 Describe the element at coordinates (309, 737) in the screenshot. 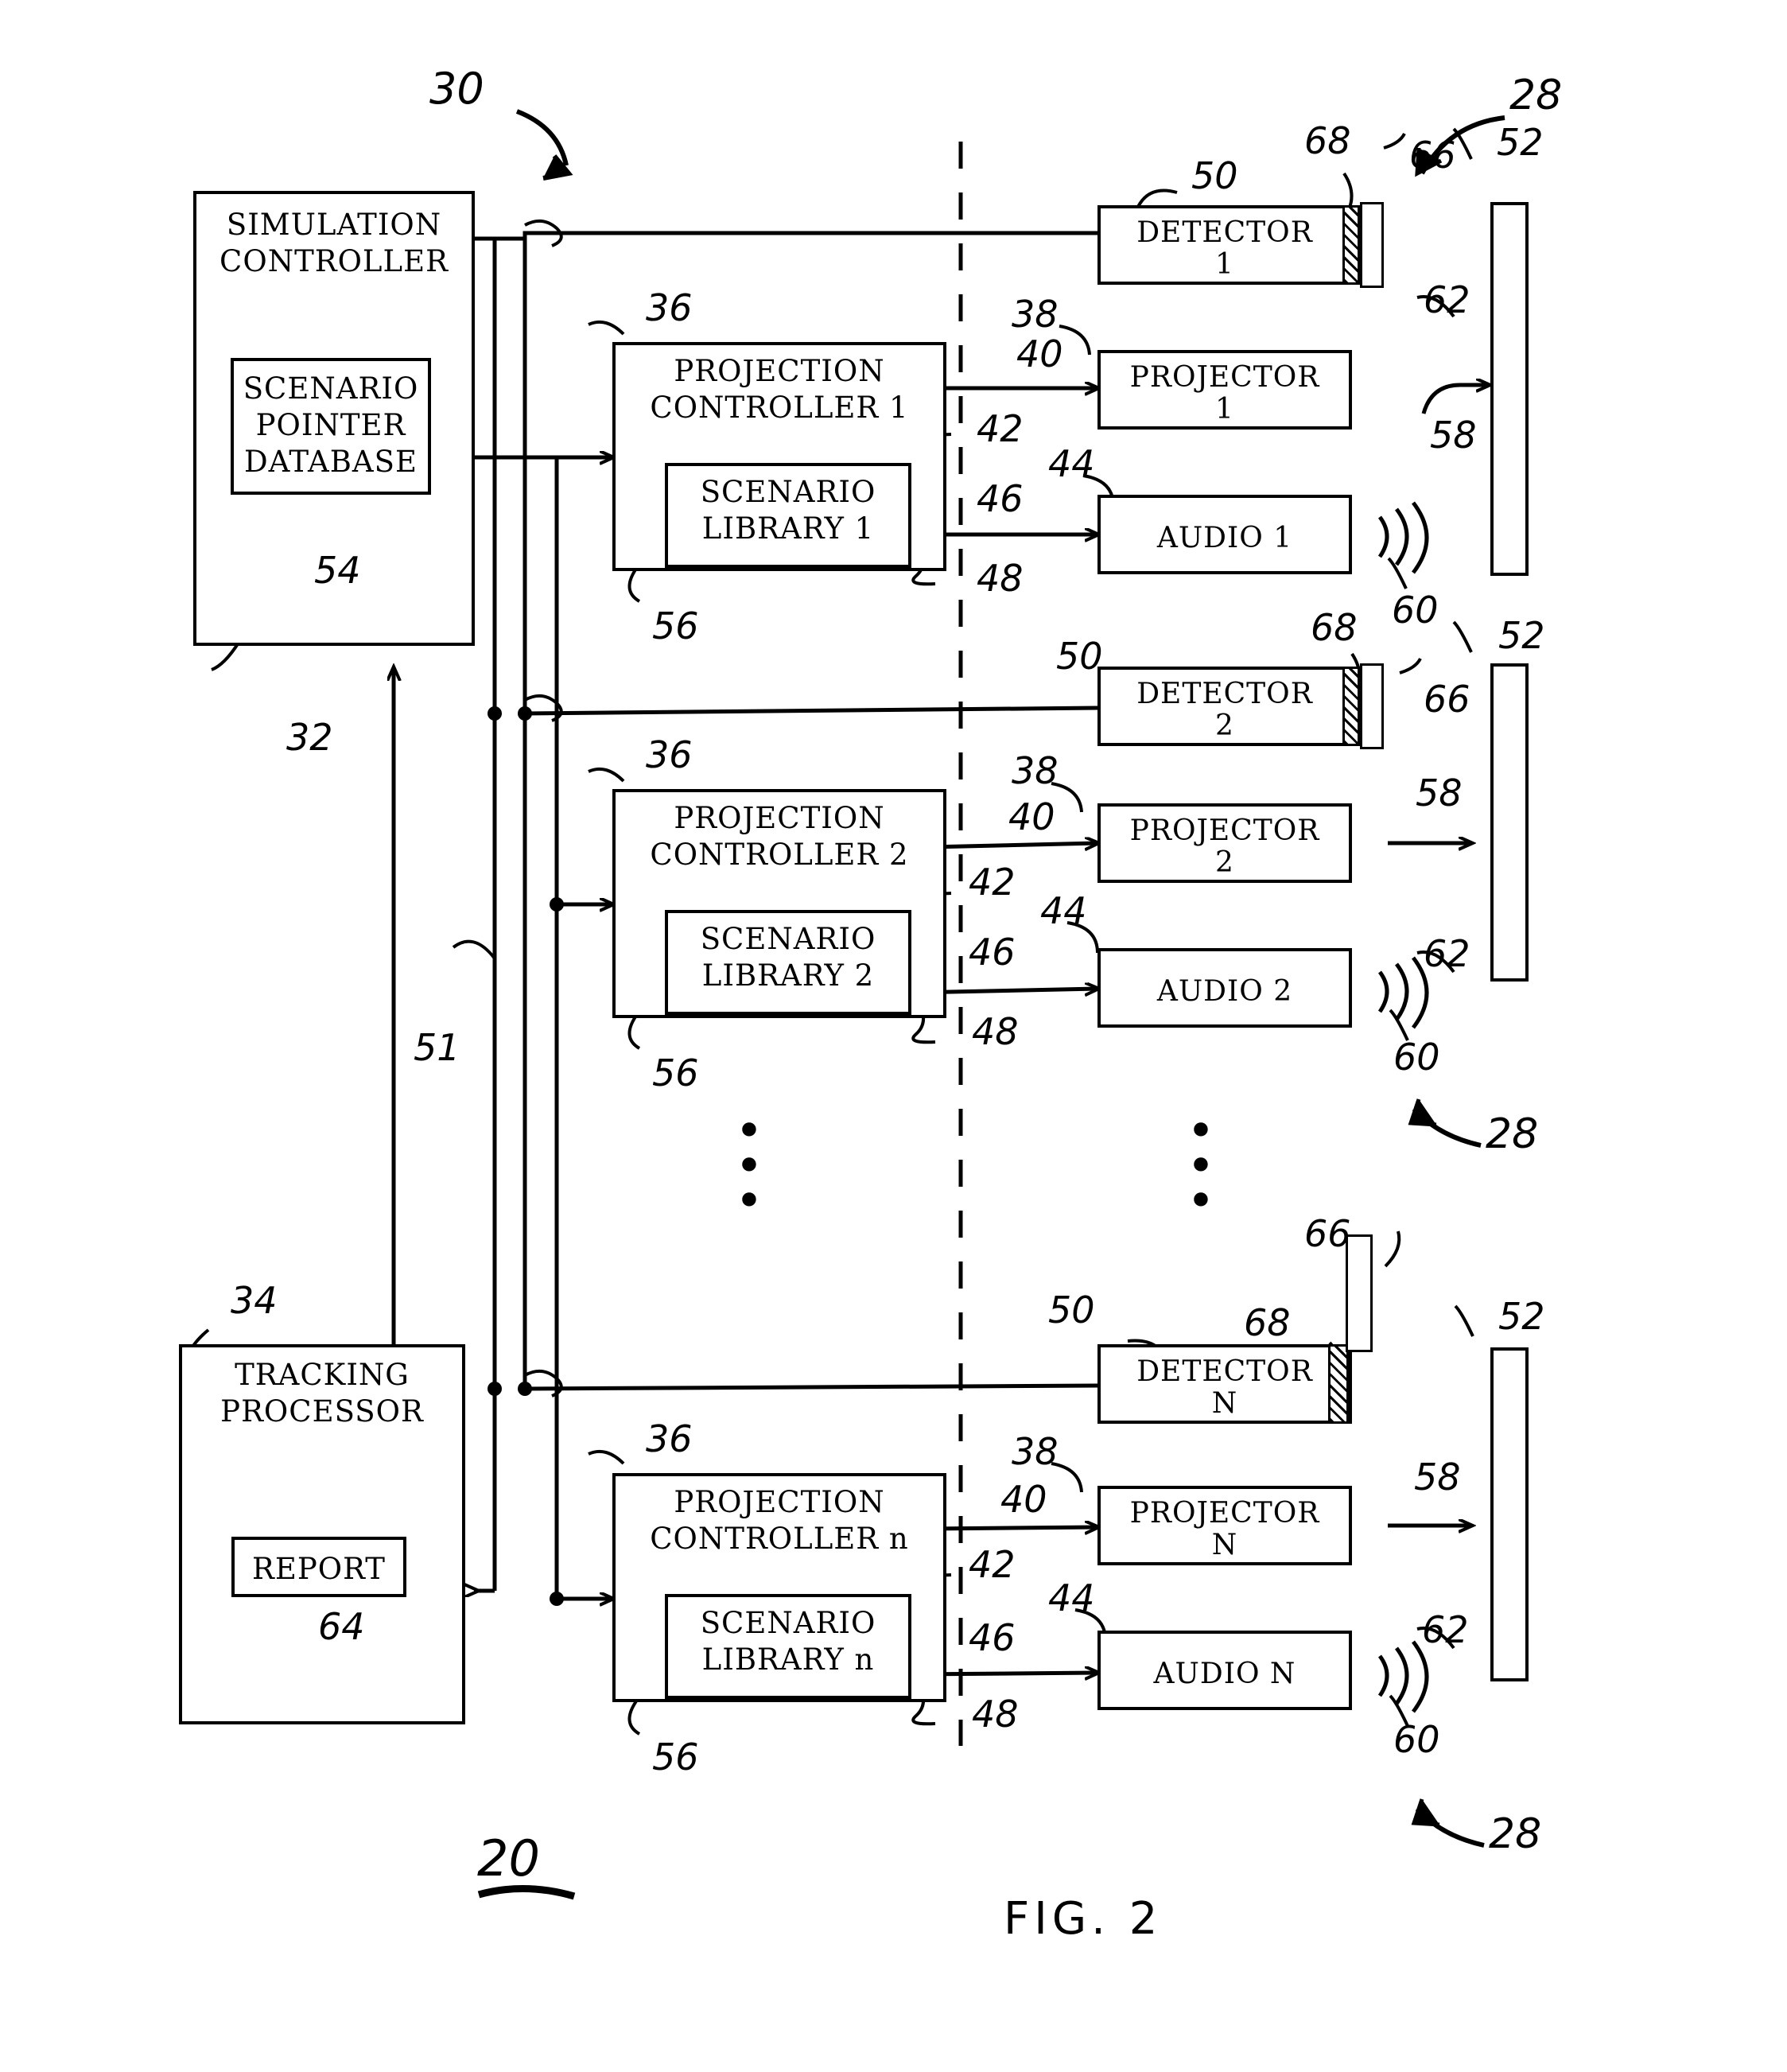

I see `ref-32: 32` at that location.